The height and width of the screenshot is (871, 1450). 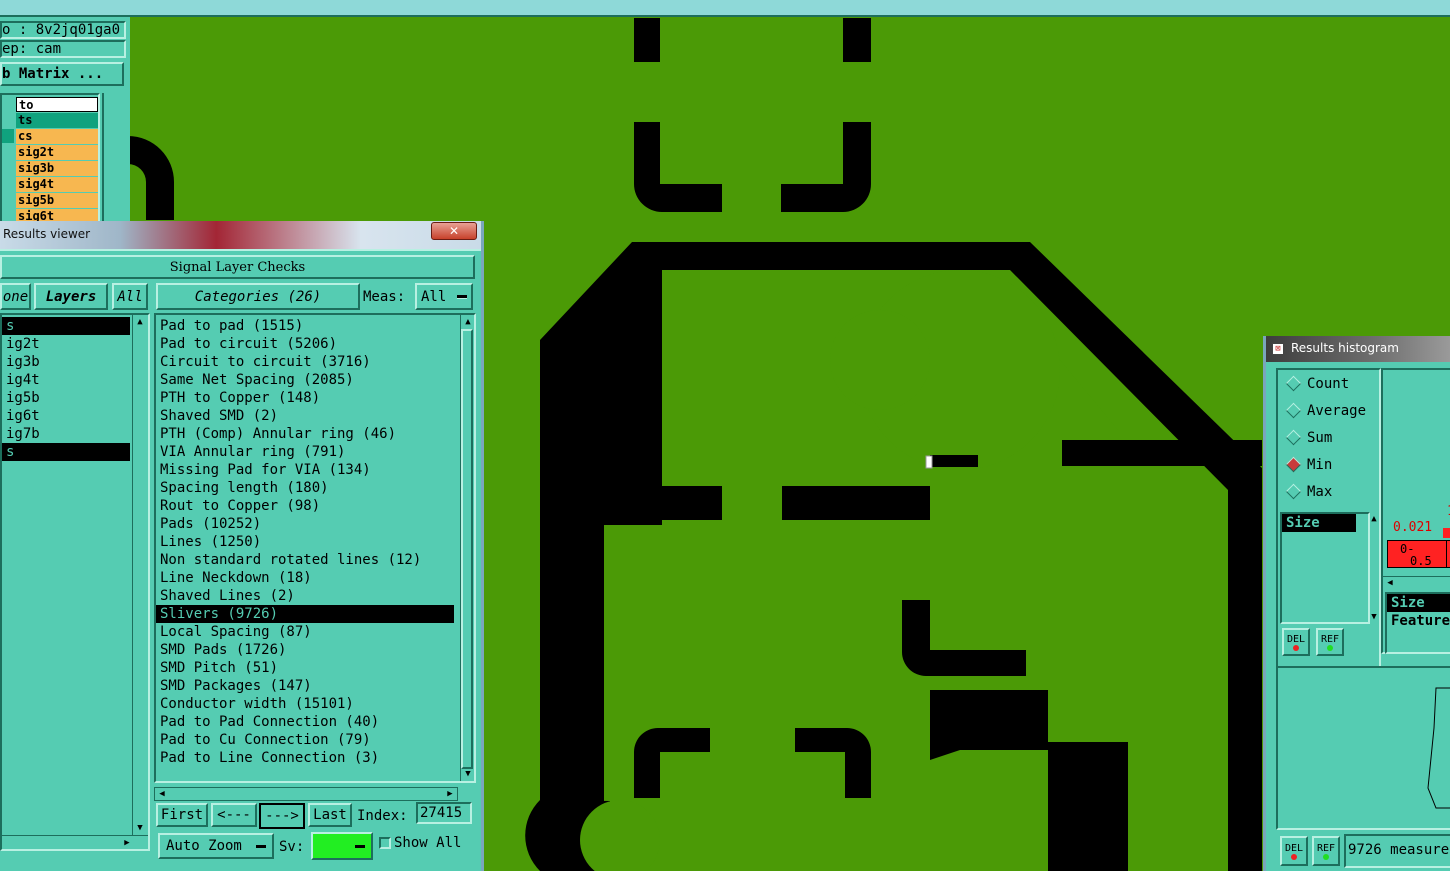 What do you see at coordinates (1296, 642) in the screenshot?
I see `del-button: DEL` at bounding box center [1296, 642].